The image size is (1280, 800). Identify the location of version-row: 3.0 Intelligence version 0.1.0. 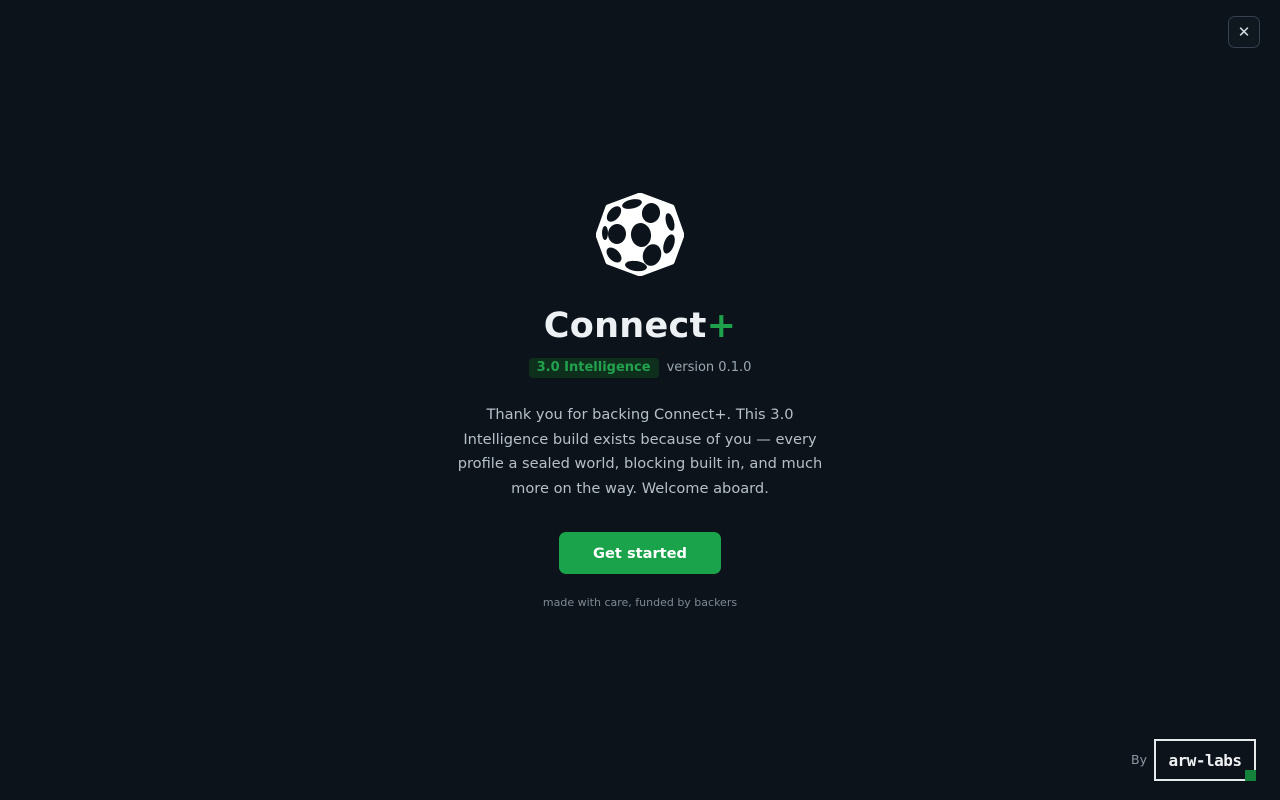
(640, 367).